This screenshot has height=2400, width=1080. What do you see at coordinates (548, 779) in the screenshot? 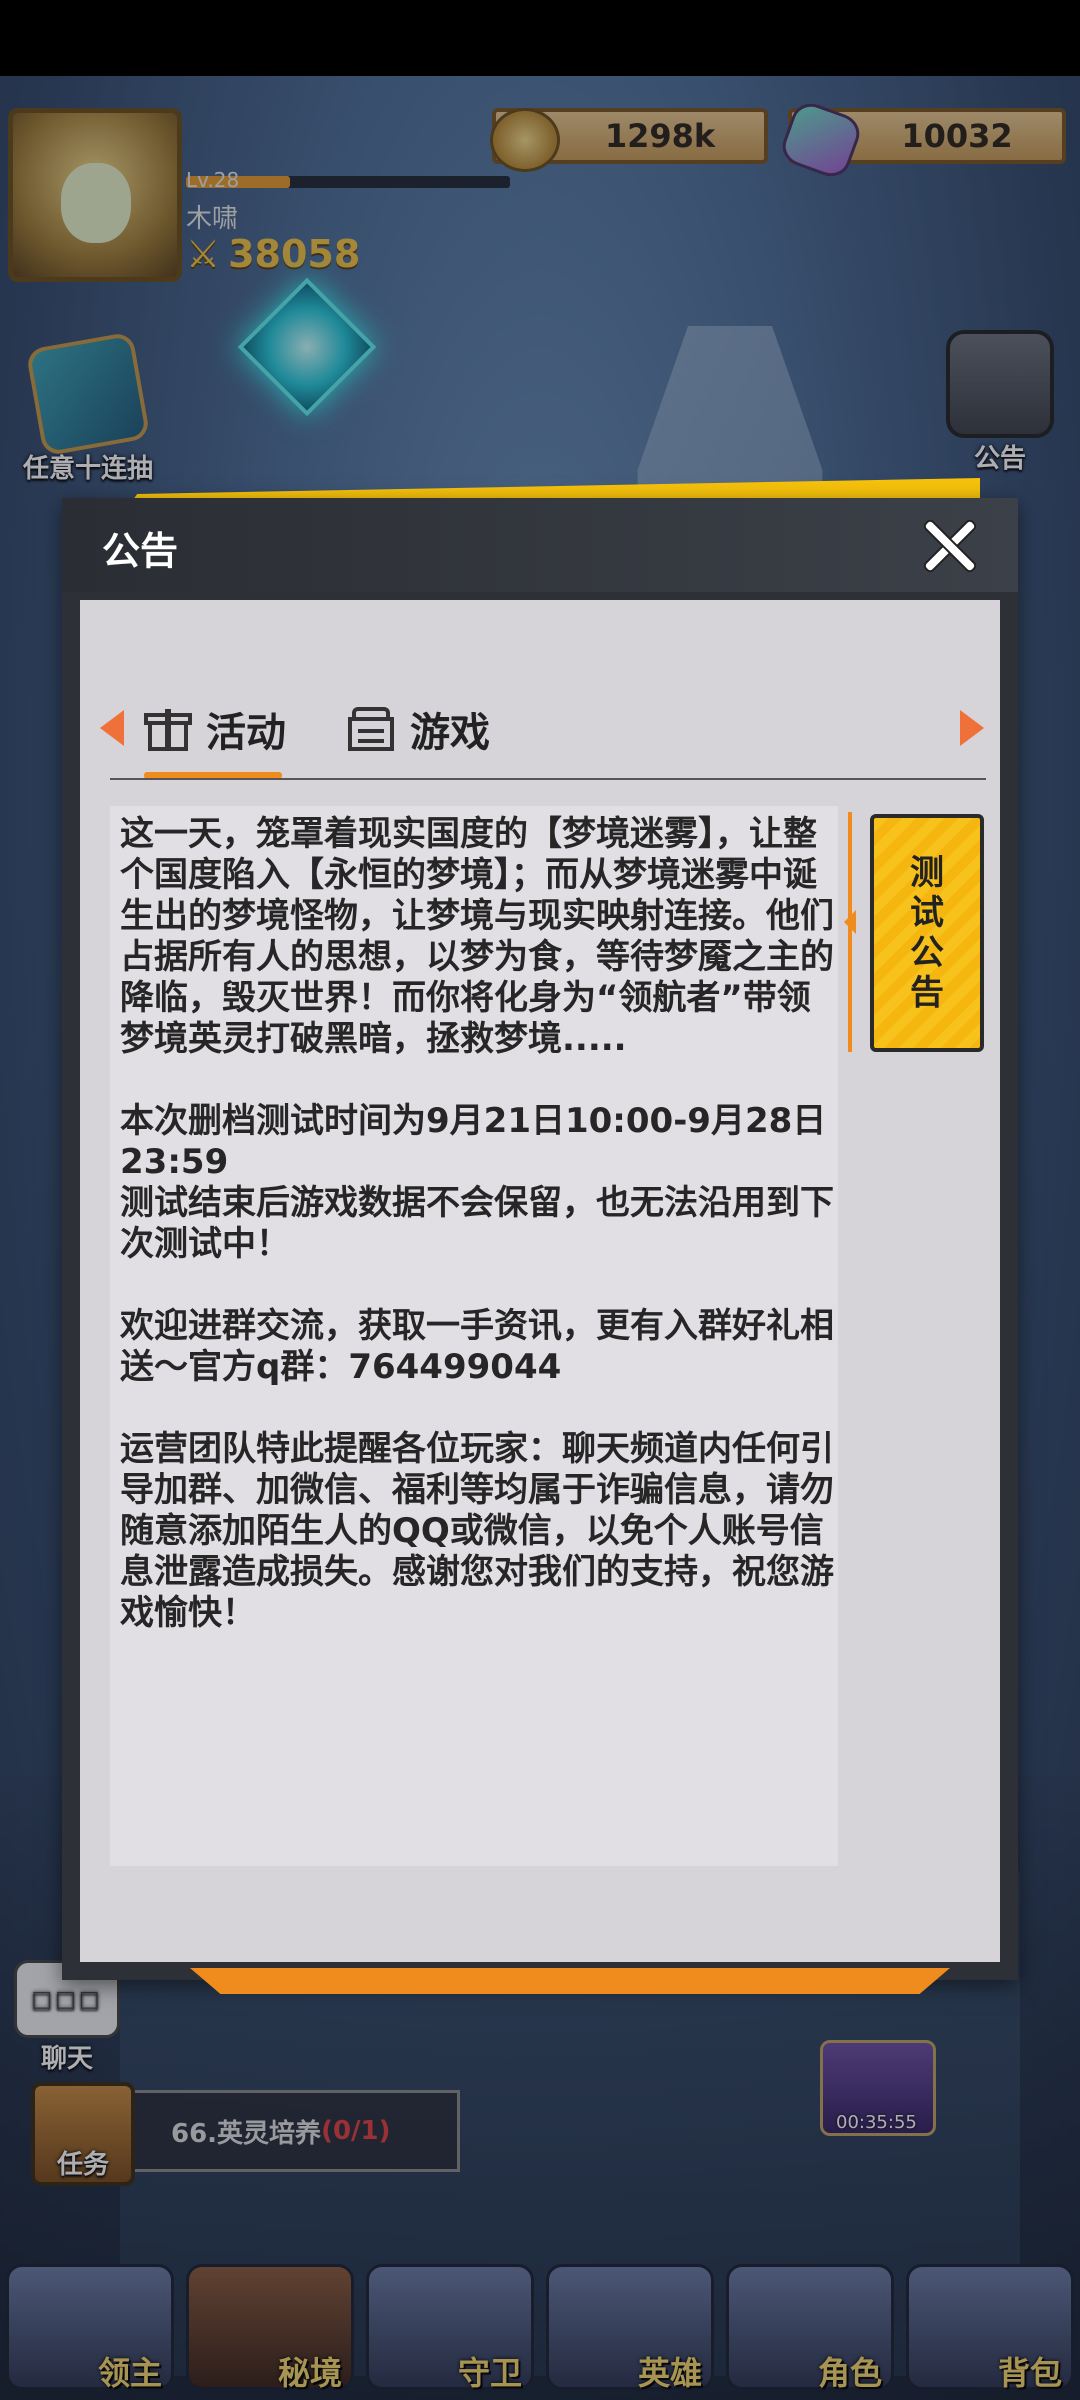
I see `tabs-divider` at bounding box center [548, 779].